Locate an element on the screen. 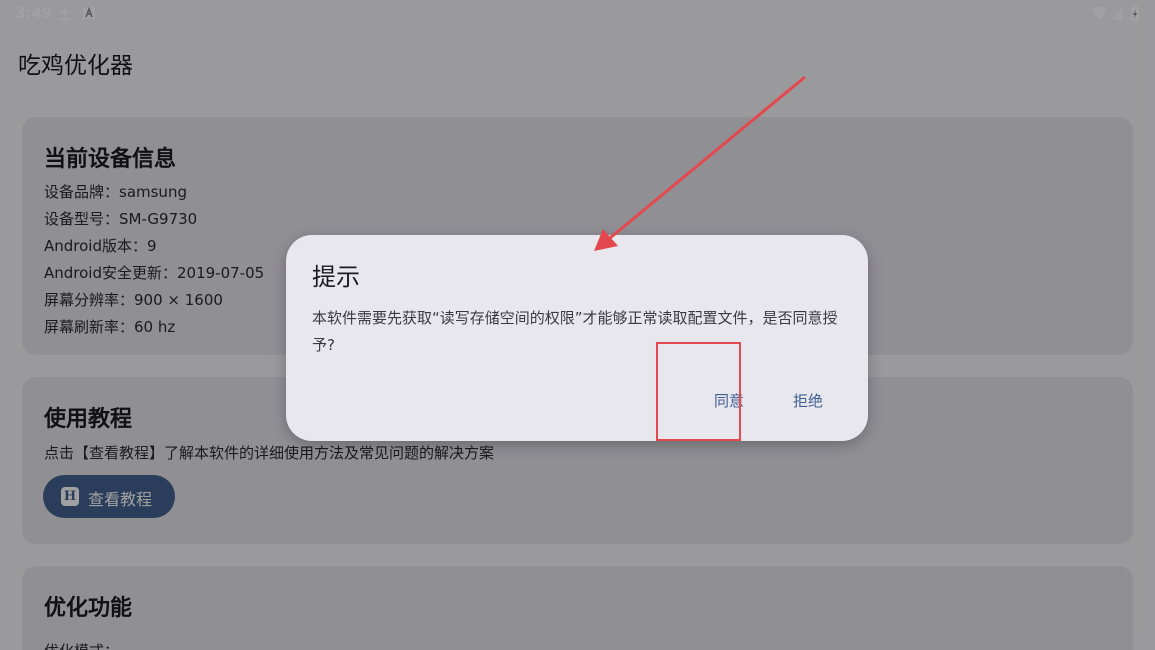  annotation-arrow-head is located at coordinates (606, 240).